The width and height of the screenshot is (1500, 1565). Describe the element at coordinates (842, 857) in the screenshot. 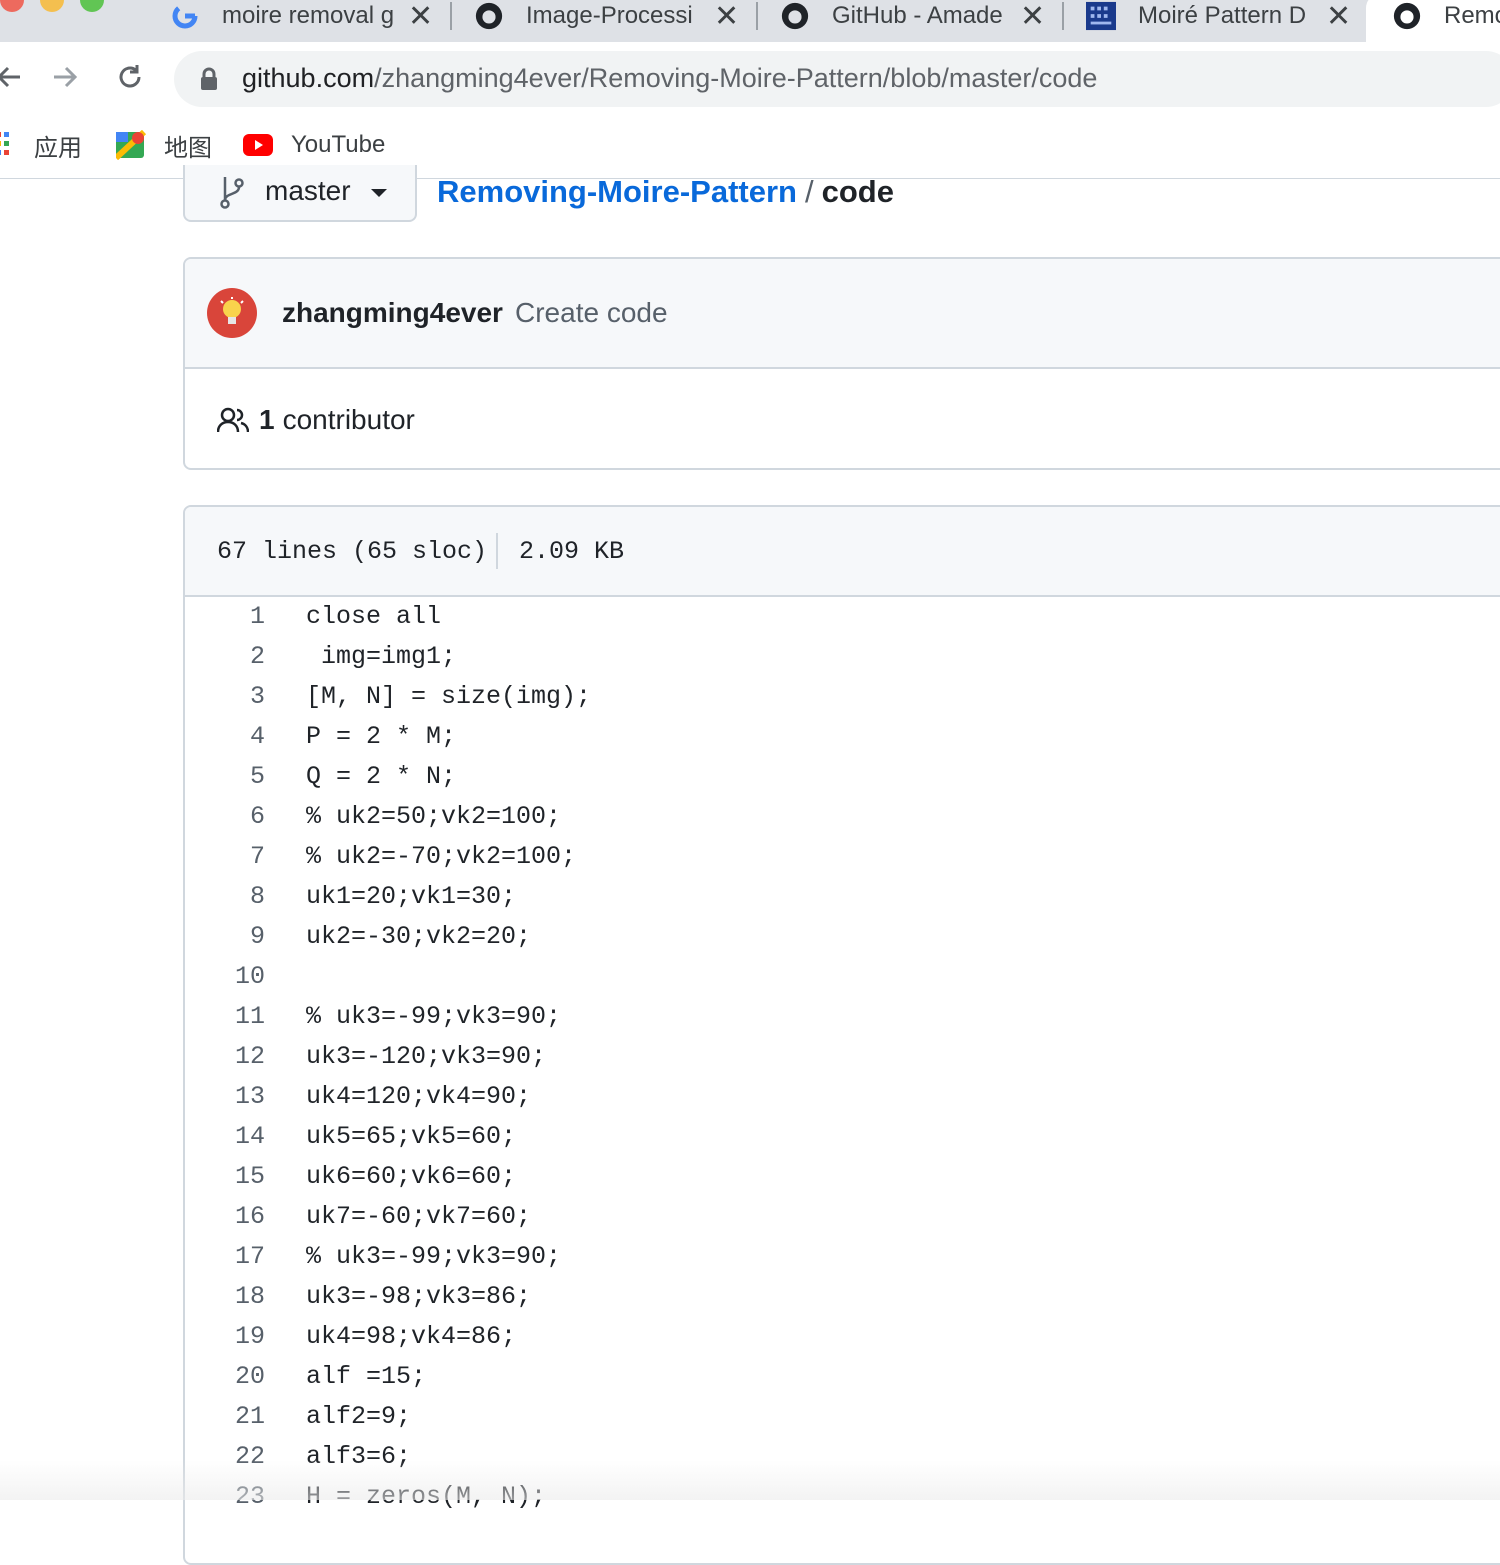

I see `code-line: 7 % uk2=-70;vk2=100;` at that location.